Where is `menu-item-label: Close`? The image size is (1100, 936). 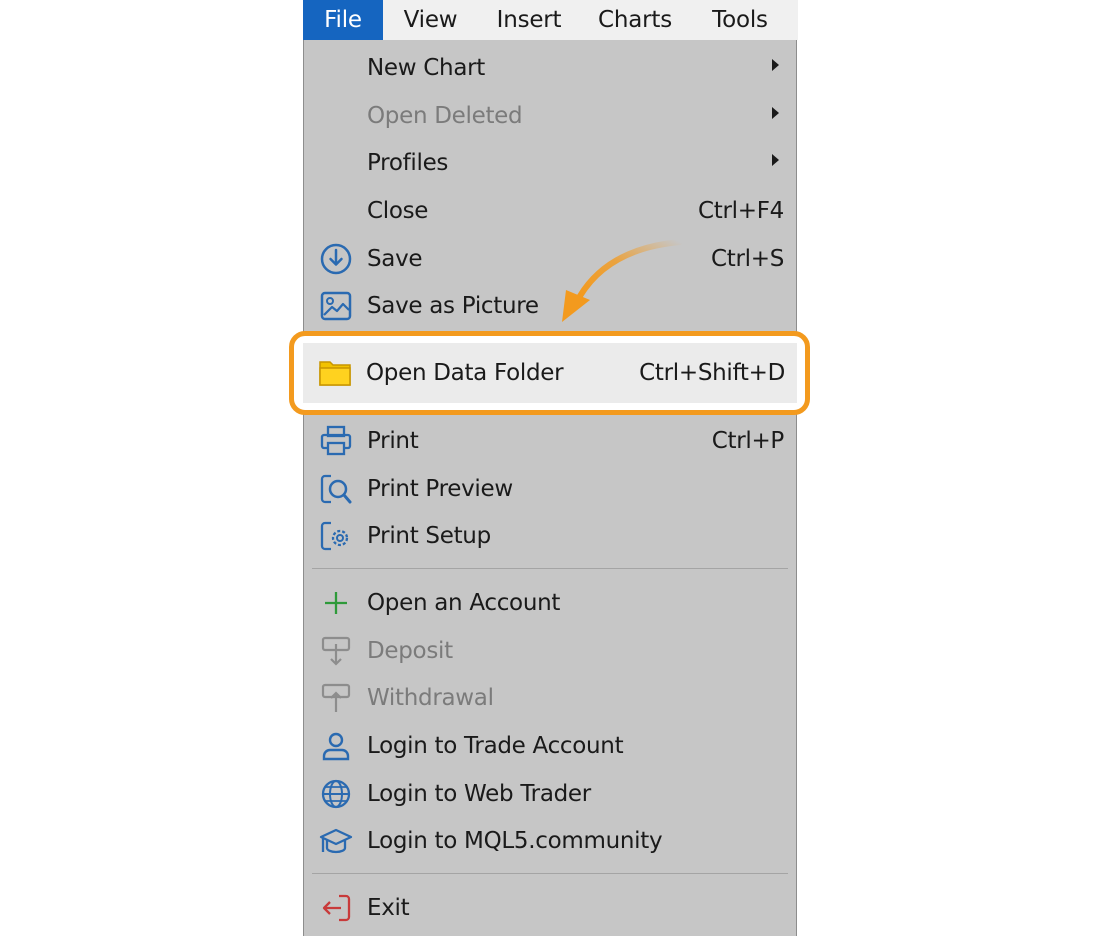 menu-item-label: Close is located at coordinates (398, 210).